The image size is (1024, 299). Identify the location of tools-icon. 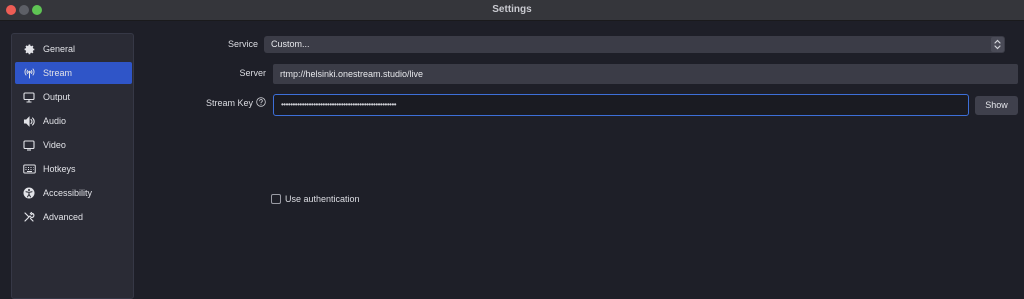
(29, 217).